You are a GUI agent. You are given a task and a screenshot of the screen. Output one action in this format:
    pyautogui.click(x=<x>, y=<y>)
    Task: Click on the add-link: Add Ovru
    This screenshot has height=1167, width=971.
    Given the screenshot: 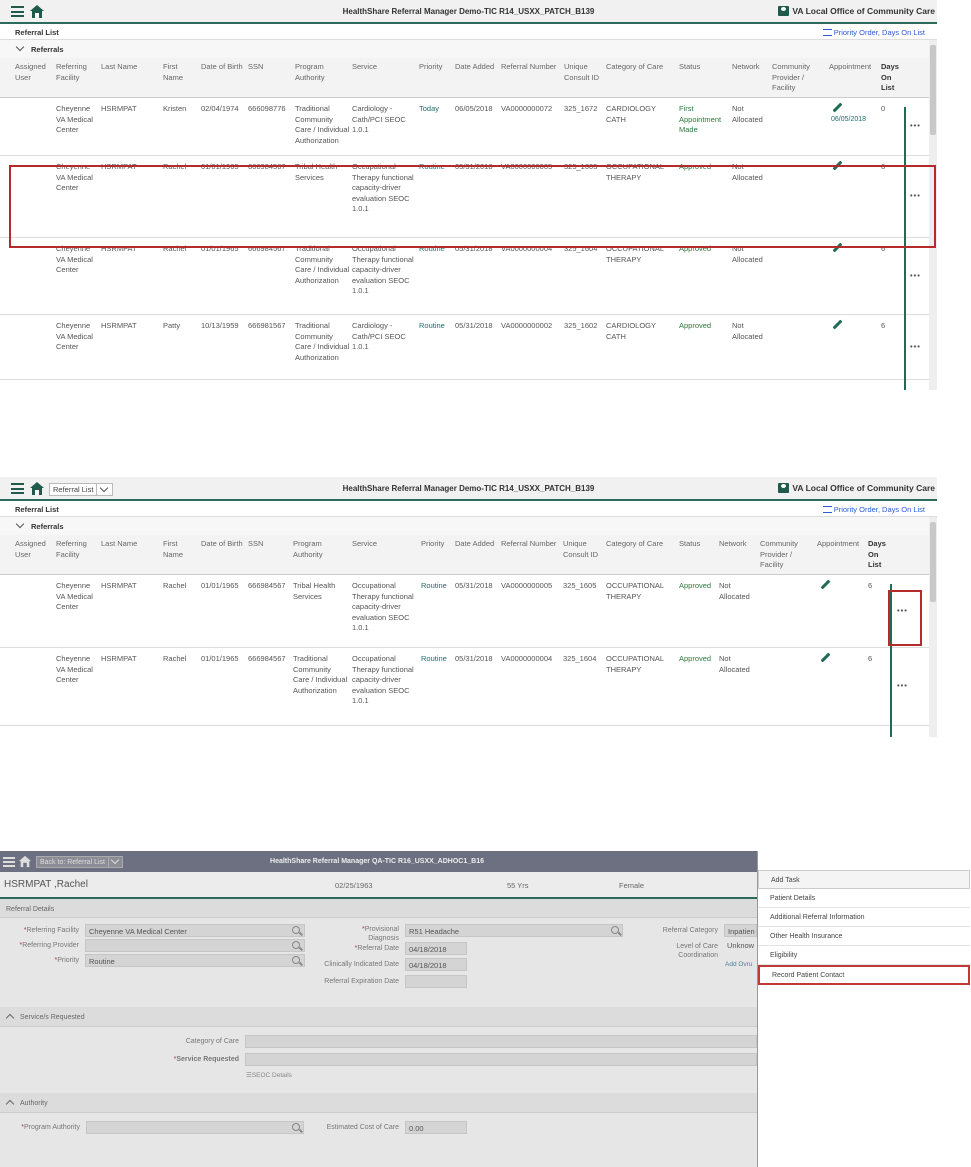 What is the action you would take?
    pyautogui.click(x=738, y=964)
    